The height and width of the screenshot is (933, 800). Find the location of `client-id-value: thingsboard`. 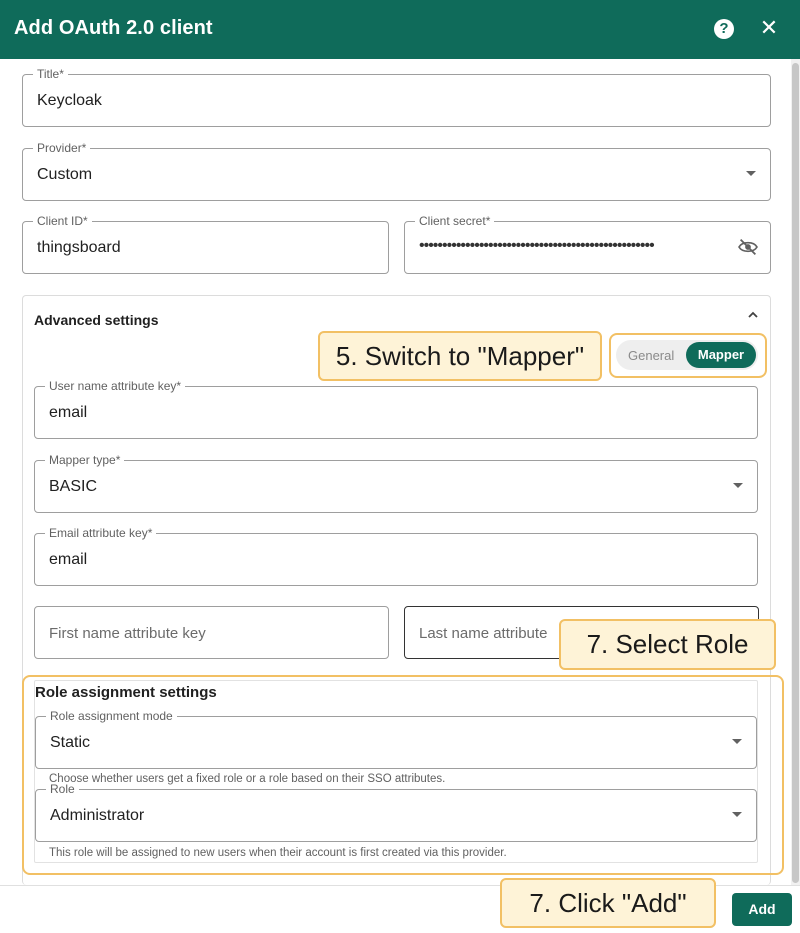

client-id-value: thingsboard is located at coordinates (79, 247).